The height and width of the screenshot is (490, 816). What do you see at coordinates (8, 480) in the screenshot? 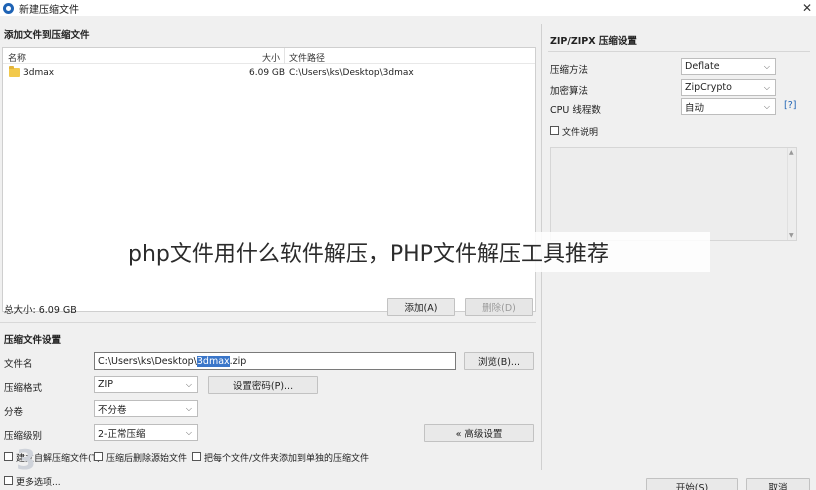
I see `more-options-checkbox` at bounding box center [8, 480].